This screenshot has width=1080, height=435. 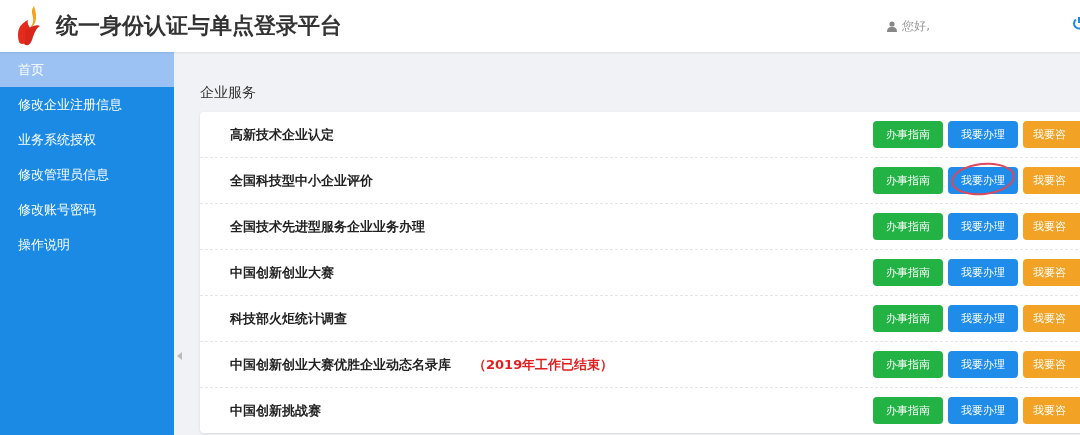 What do you see at coordinates (87, 209) in the screenshot?
I see `sidebar-item: 修改账号密码` at bounding box center [87, 209].